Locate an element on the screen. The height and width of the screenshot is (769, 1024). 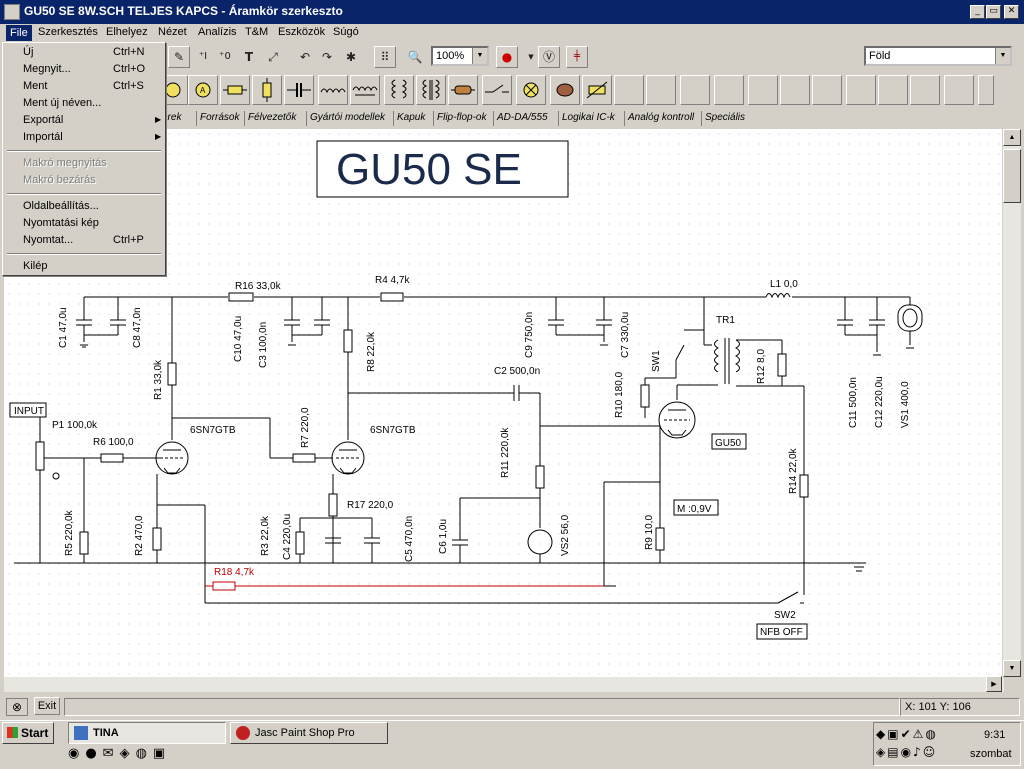
mirror-icon: ✱ is located at coordinates (351, 57).